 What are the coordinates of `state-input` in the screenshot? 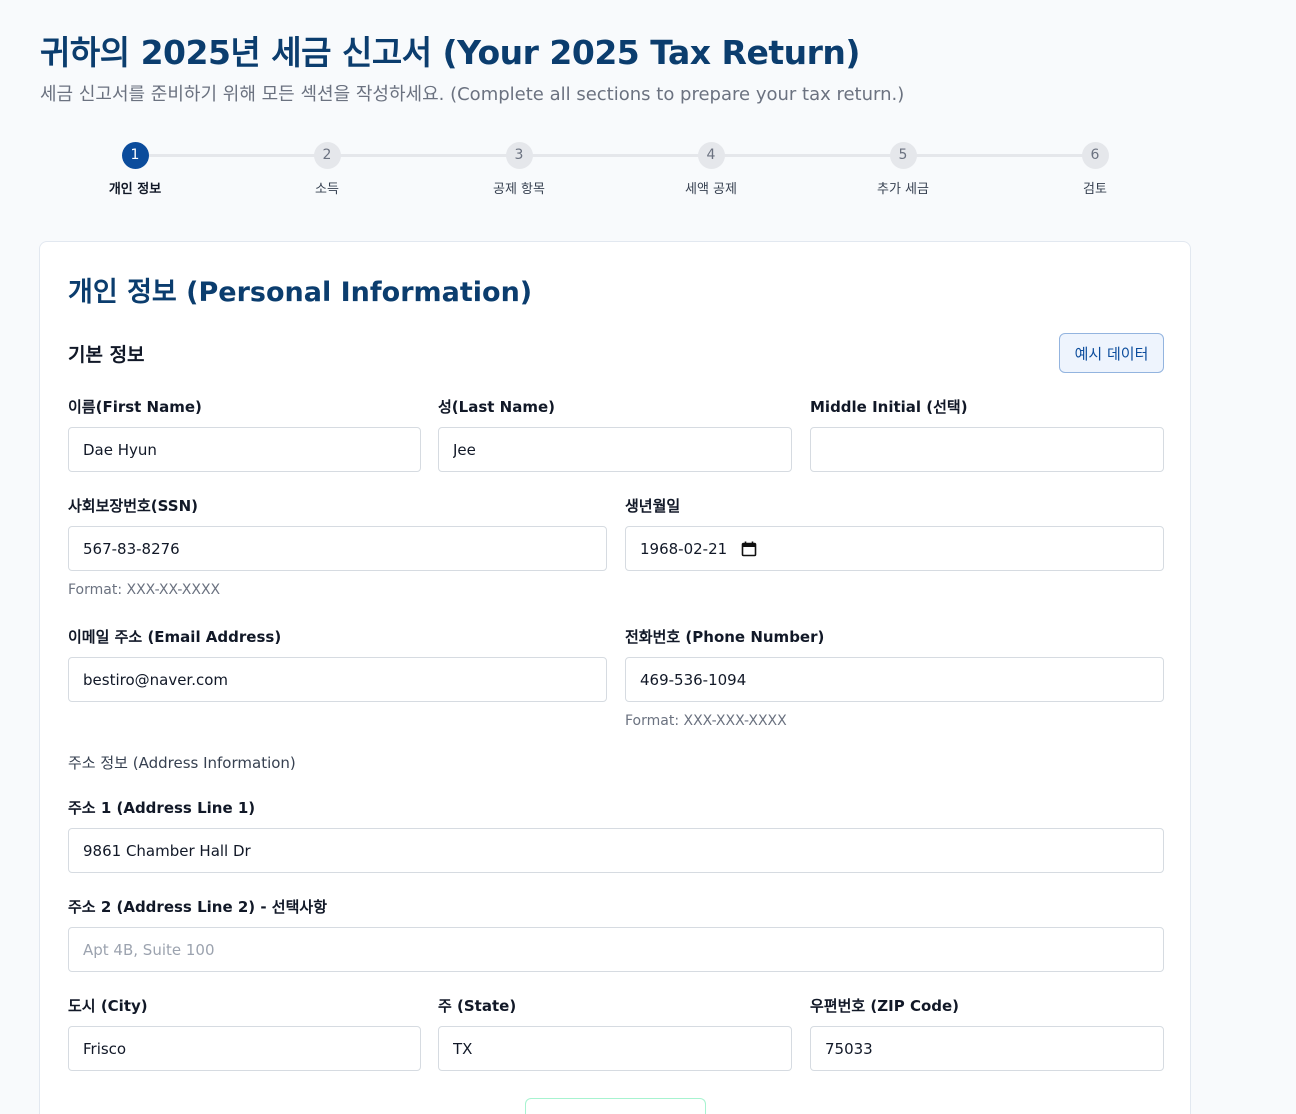 It's located at (615, 1048).